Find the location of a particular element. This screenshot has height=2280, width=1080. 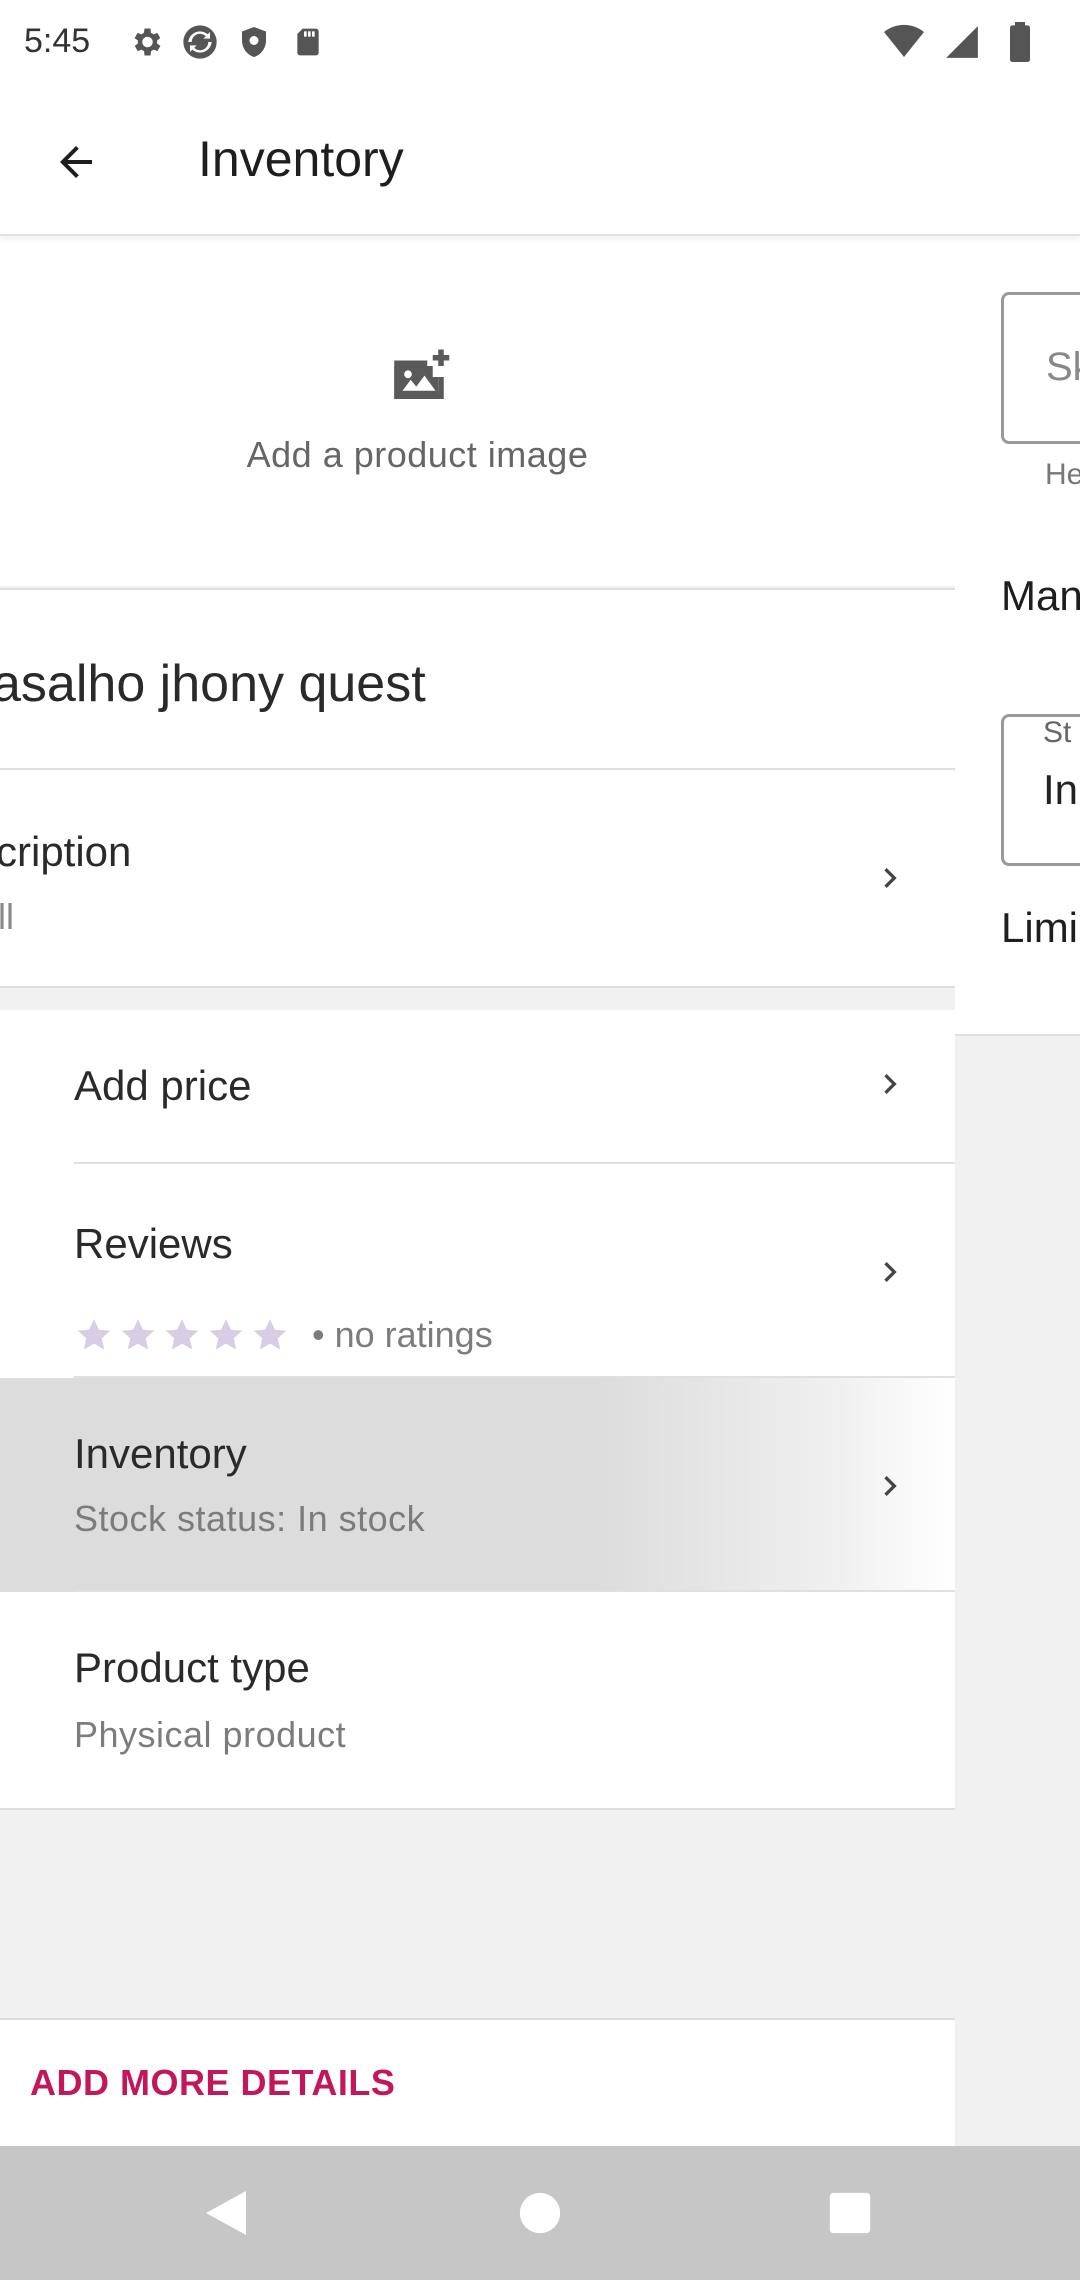

sku-helper-text: He is located at coordinates (1062, 474).